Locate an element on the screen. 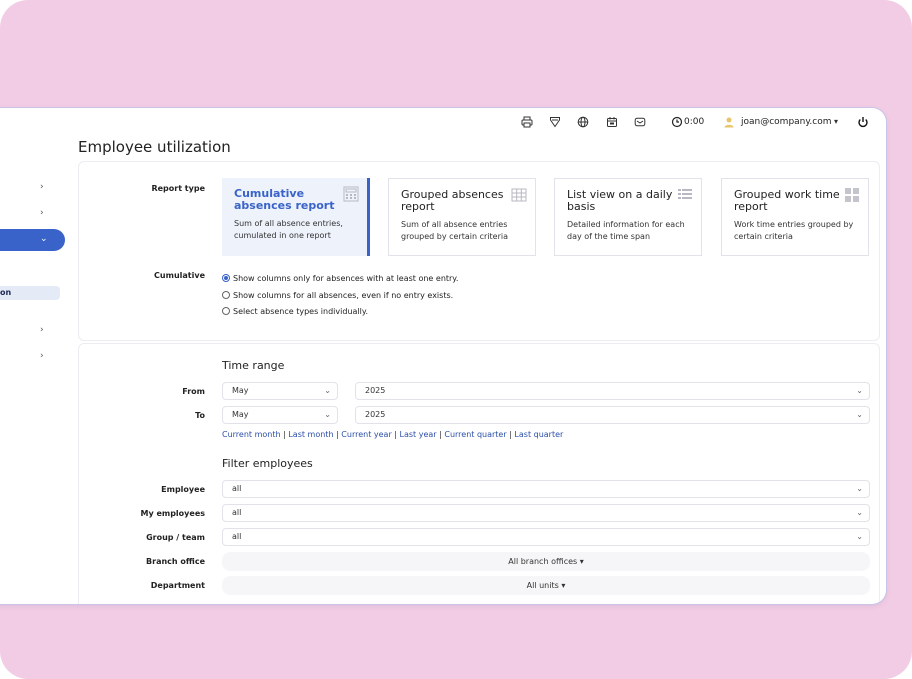  cumulative-label: Cumulative is located at coordinates (179, 275).